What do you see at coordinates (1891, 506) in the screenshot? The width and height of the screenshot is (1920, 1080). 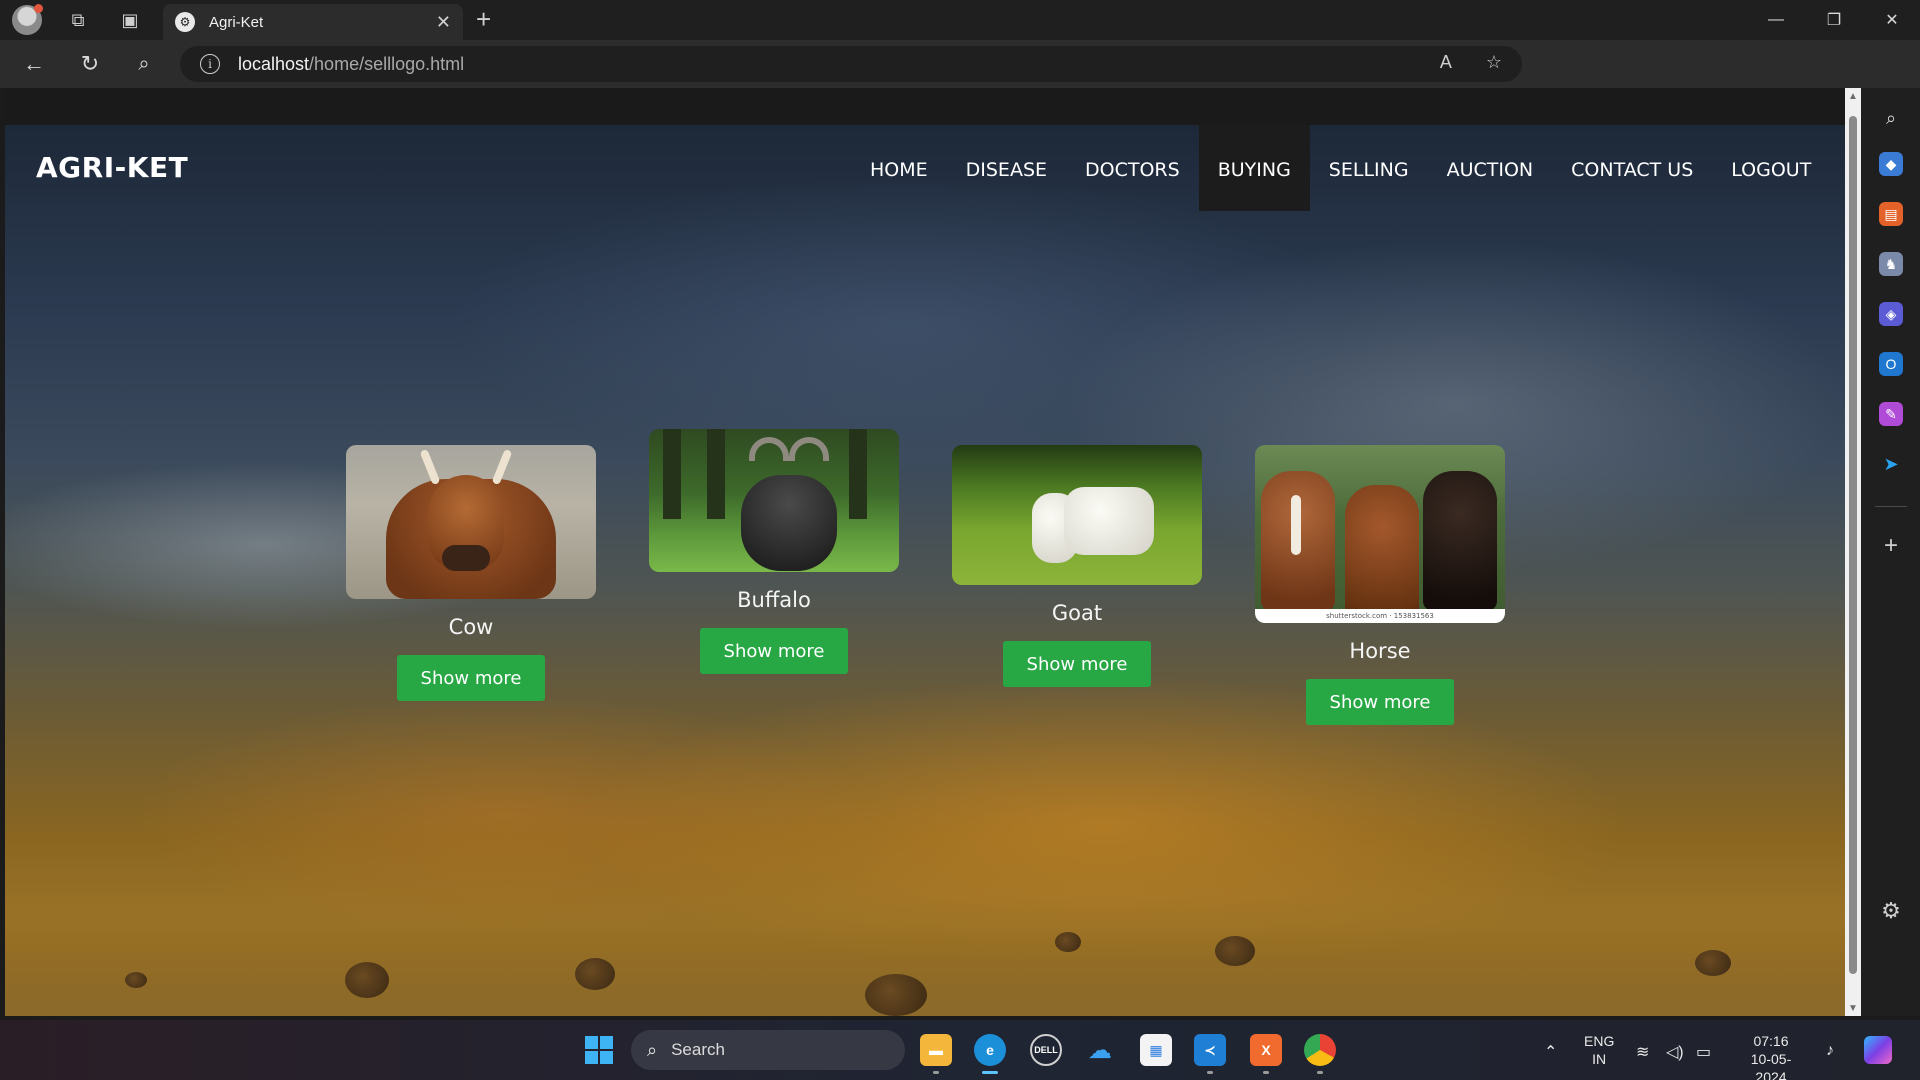 I see `sidebar-divider` at bounding box center [1891, 506].